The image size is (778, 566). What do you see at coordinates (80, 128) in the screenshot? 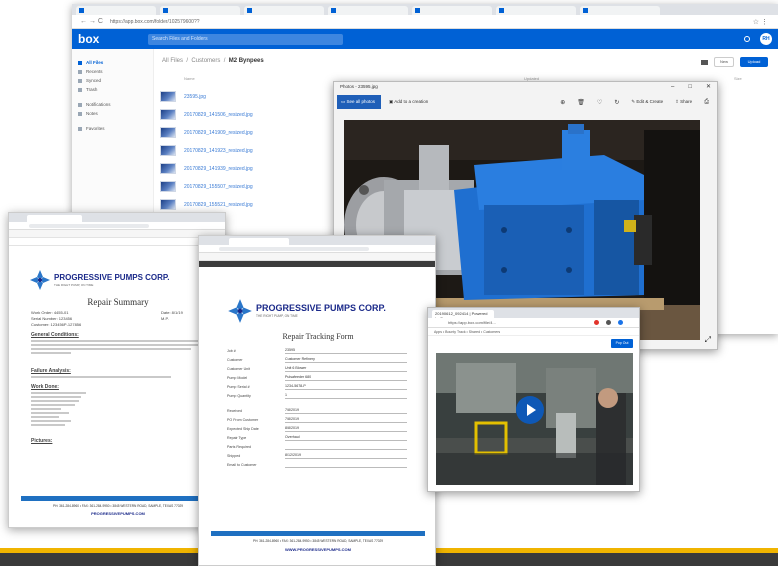
I see `star-icon` at bounding box center [80, 128].